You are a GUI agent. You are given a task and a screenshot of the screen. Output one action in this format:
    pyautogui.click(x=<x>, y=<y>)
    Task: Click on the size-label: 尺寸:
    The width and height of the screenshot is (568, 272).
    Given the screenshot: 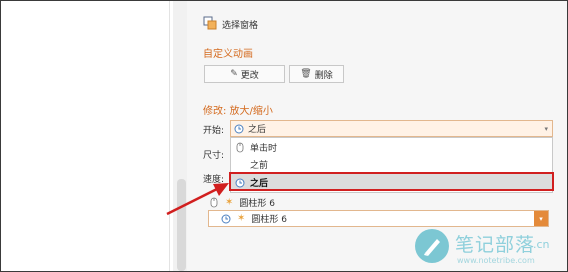 What is the action you would take?
    pyautogui.click(x=214, y=156)
    